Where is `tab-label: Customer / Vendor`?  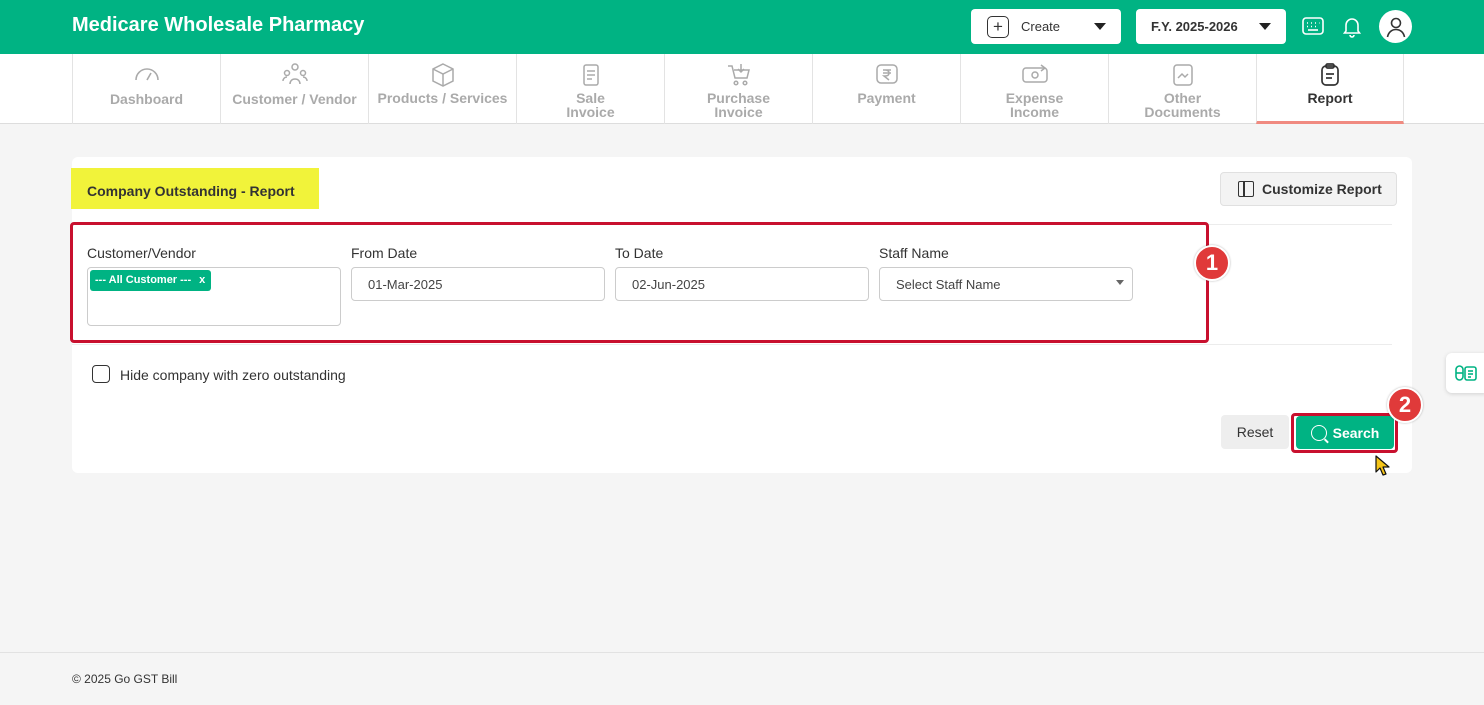
tab-label: Customer / Vendor is located at coordinates (294, 99).